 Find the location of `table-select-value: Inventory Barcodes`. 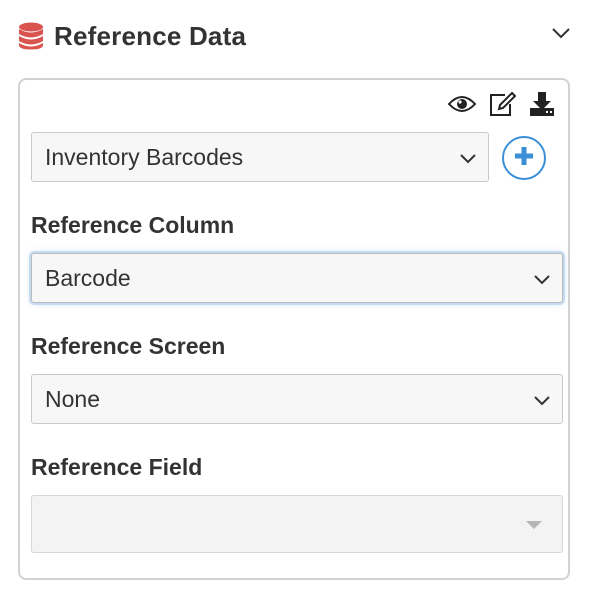

table-select-value: Inventory Barcodes is located at coordinates (144, 156).